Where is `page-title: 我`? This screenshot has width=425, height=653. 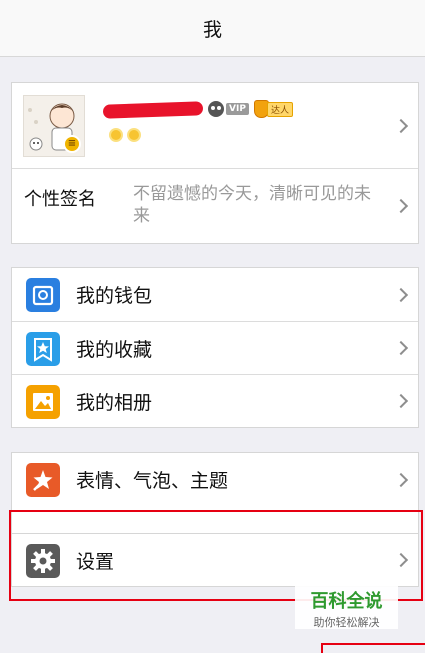
page-title: 我 is located at coordinates (212, 29).